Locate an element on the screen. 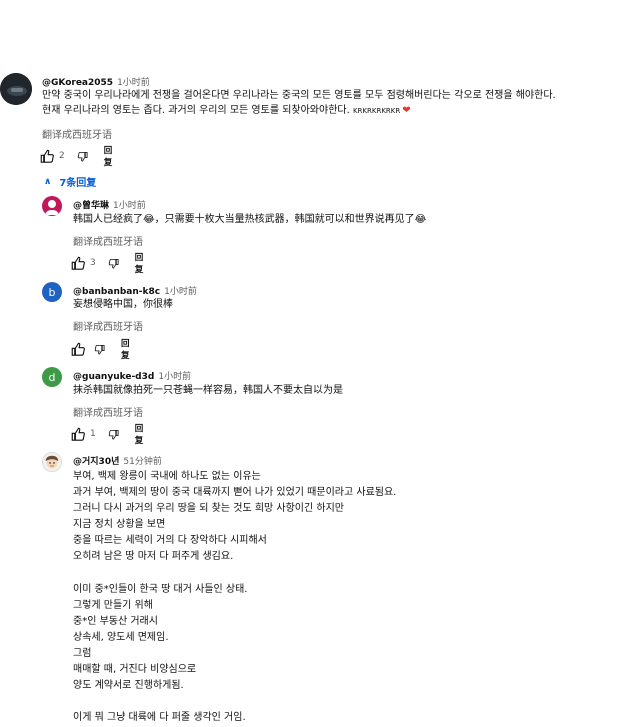  reply-author: @거지30년 is located at coordinates (96, 462).